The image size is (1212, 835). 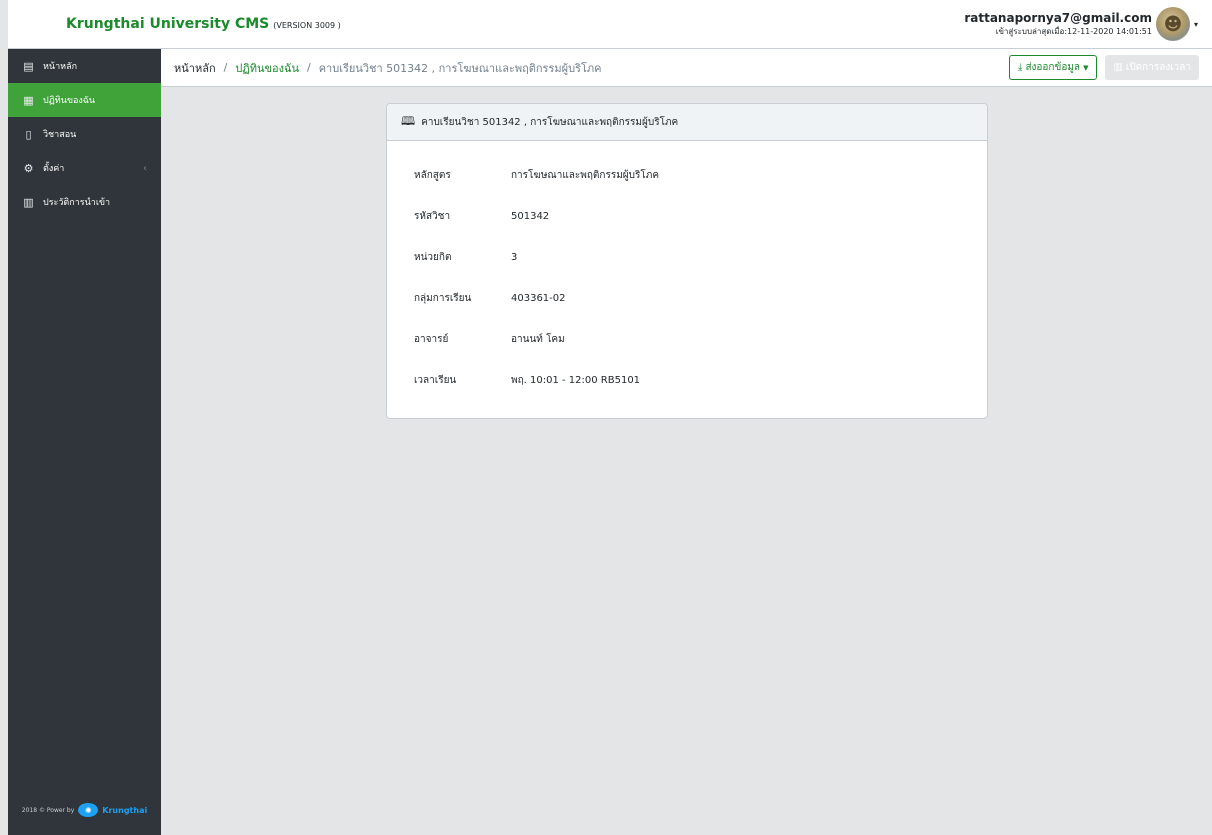 I want to click on footer-brand: Krungthai, so click(x=125, y=810).